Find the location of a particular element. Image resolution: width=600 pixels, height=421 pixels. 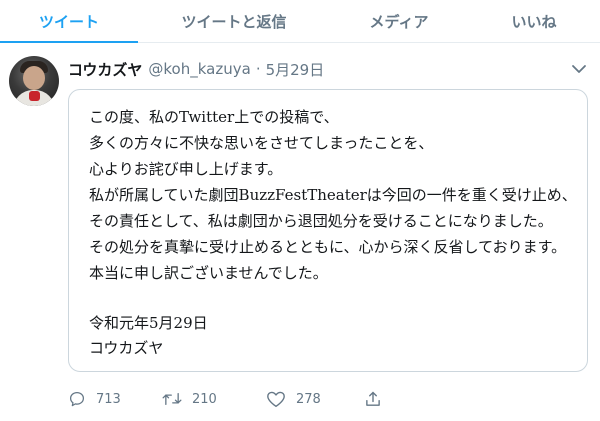

retweet-icon is located at coordinates (172, 399).